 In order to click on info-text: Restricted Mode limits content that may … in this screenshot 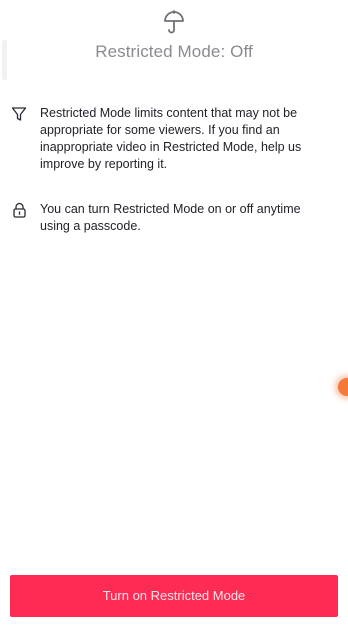, I will do `click(171, 138)`.